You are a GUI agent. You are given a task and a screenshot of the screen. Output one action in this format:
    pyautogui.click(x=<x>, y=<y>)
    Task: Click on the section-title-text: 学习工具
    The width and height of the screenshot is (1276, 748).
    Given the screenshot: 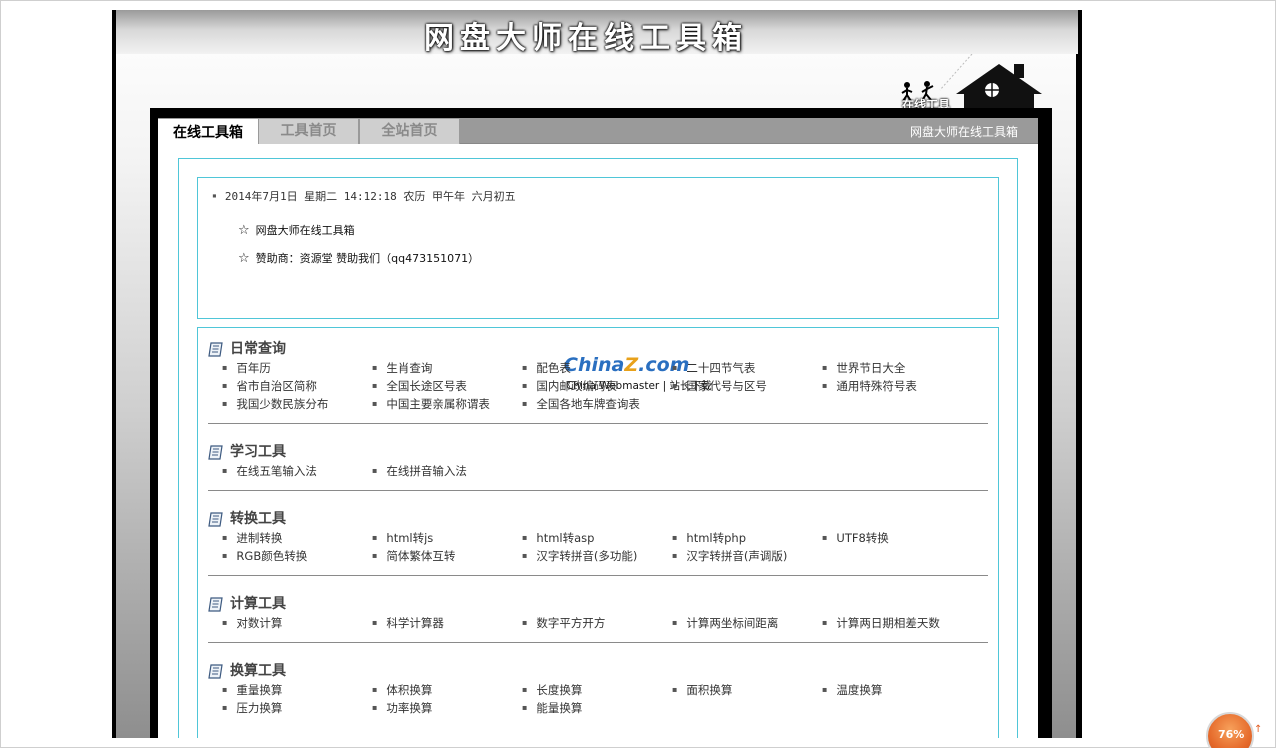 What is the action you would take?
    pyautogui.click(x=258, y=452)
    